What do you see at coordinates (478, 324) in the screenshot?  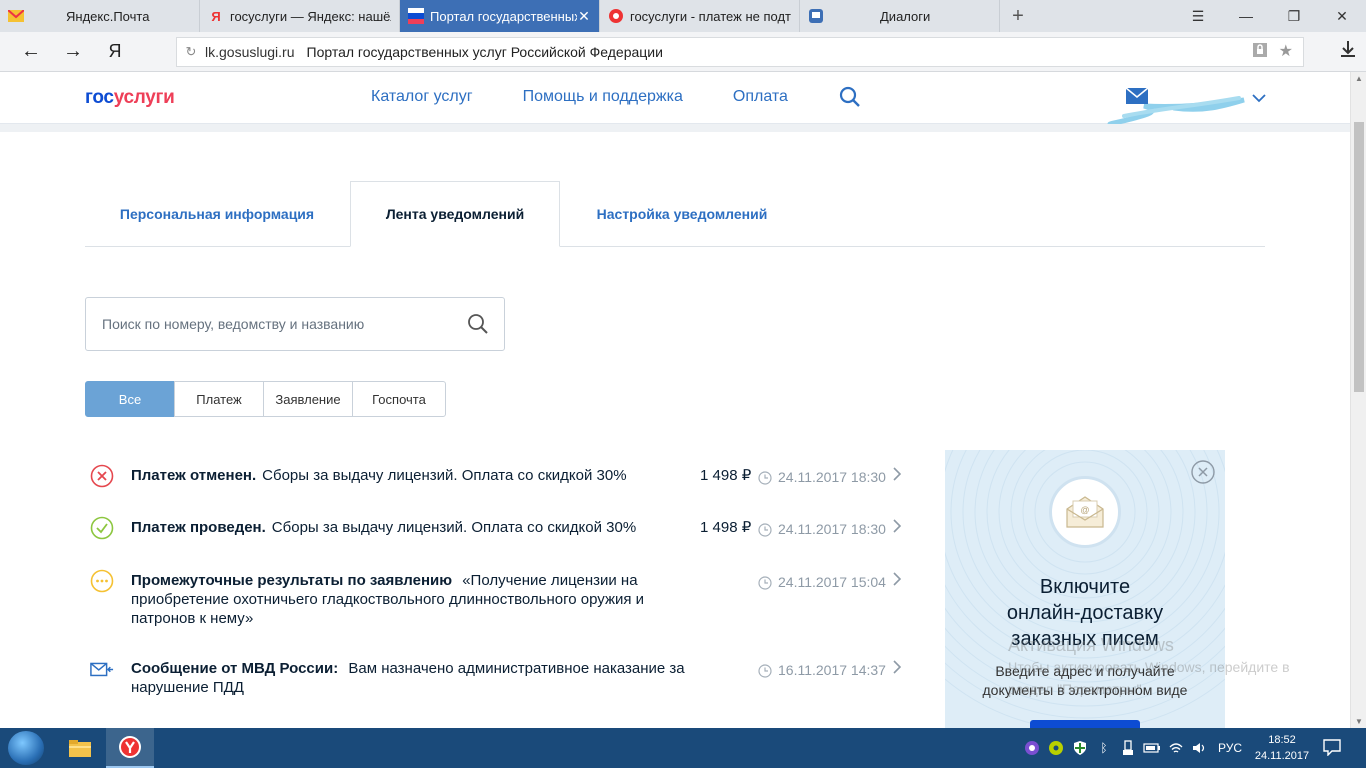 I see `search-icon` at bounding box center [478, 324].